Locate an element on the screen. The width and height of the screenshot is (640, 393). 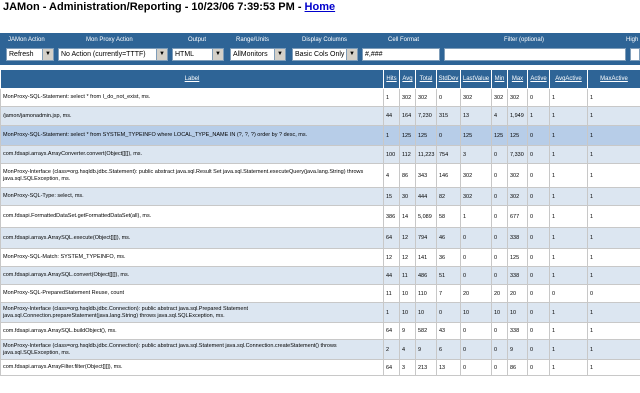
output-value: HTML is located at coordinates (185, 54).